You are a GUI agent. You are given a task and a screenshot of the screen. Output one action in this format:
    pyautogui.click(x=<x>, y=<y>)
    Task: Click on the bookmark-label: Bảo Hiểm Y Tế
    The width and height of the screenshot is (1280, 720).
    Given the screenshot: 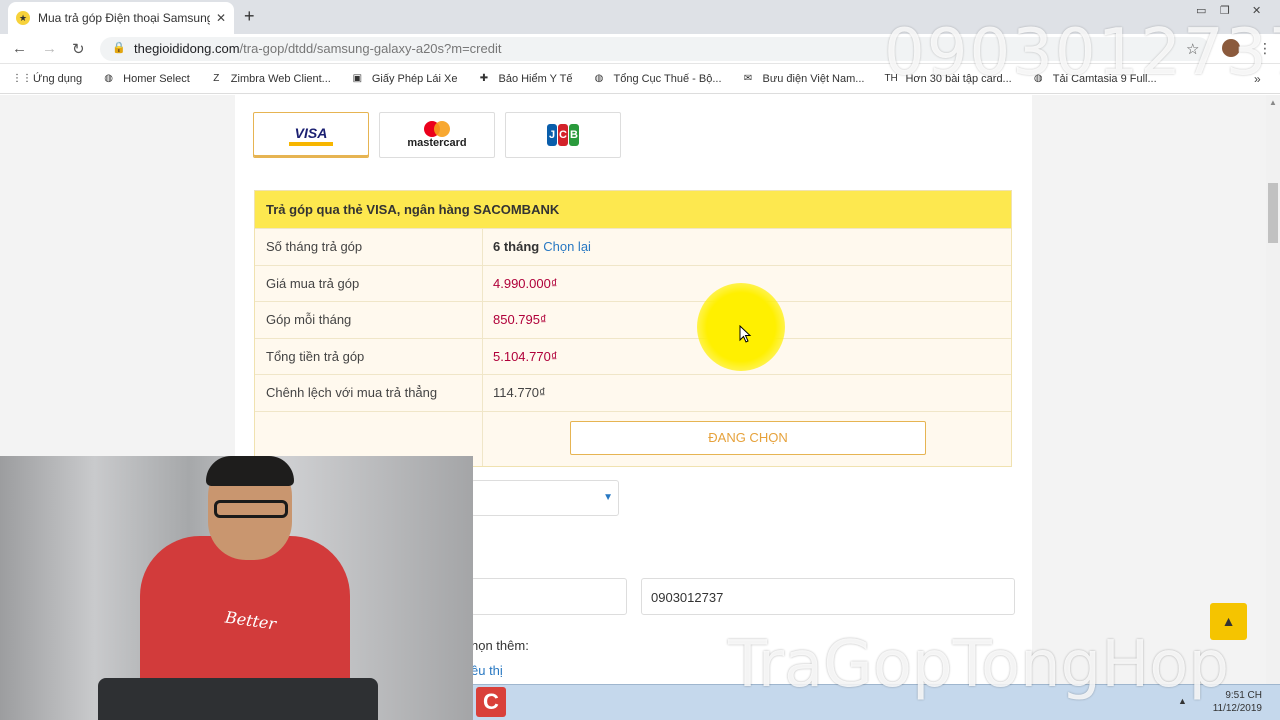 What is the action you would take?
    pyautogui.click(x=535, y=78)
    